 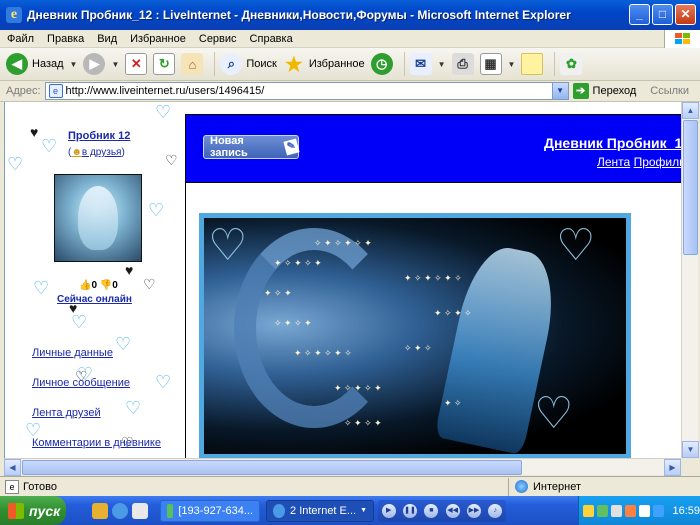 I want to click on home-button: ⌂, so click(x=192, y=64).